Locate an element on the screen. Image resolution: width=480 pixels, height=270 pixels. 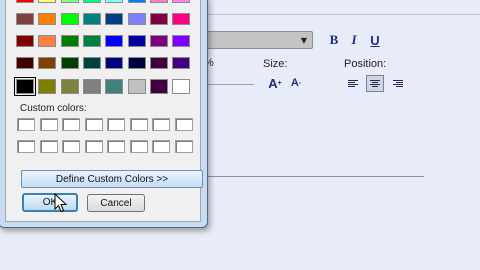
custom-colors-label: Custom colors: is located at coordinates (53, 108).